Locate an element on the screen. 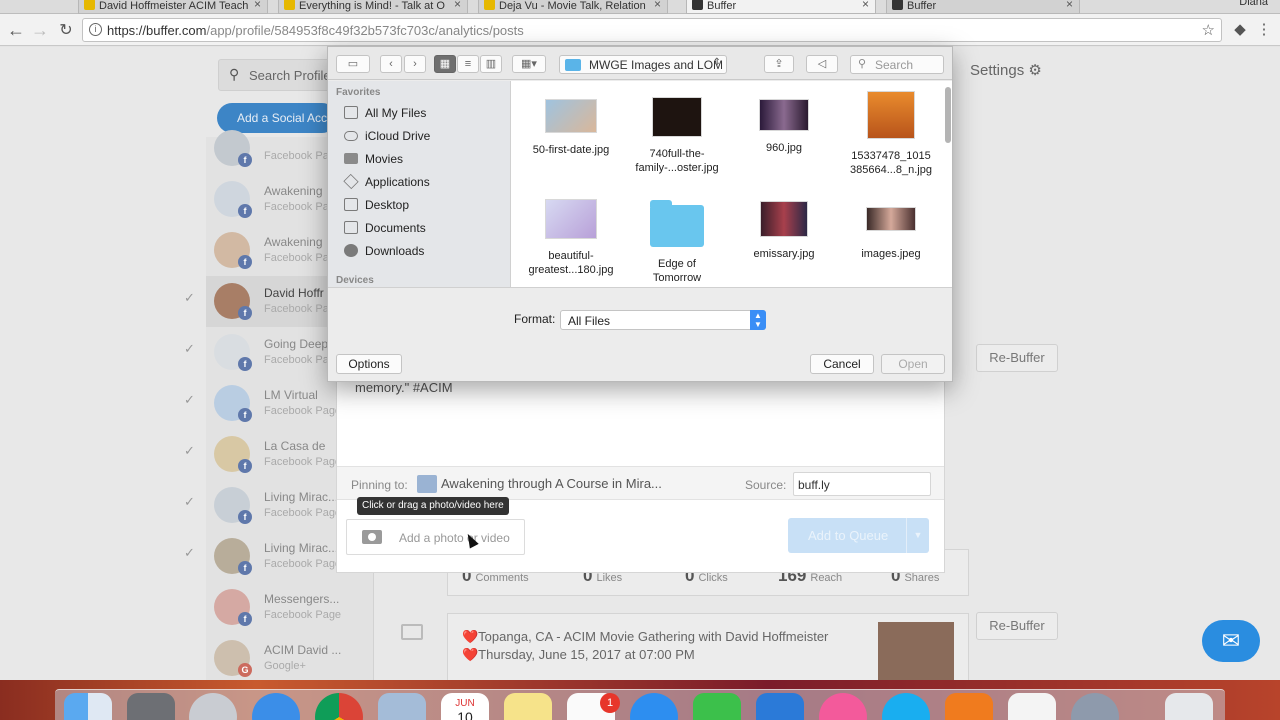  sidebar-item-all-my-files: All My Files is located at coordinates (385, 113).